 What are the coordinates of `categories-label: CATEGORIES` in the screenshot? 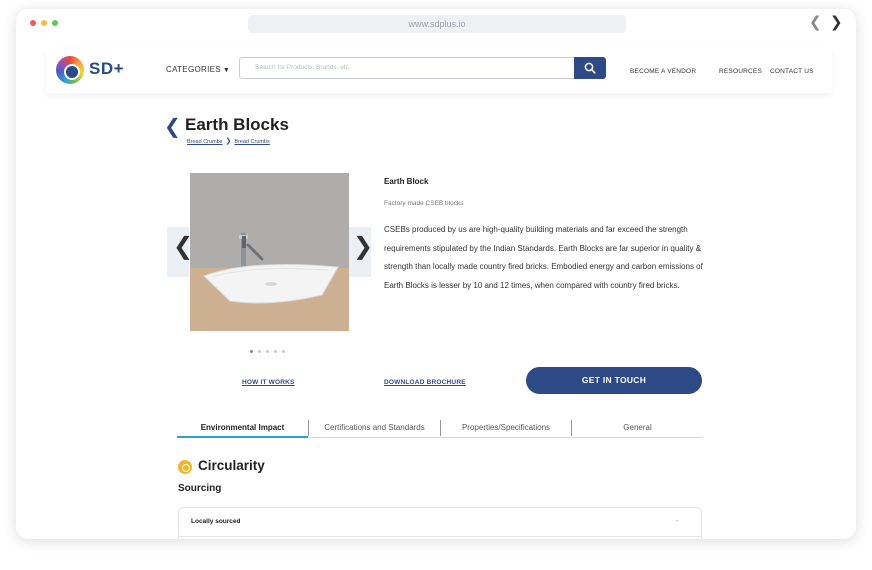 It's located at (193, 69).